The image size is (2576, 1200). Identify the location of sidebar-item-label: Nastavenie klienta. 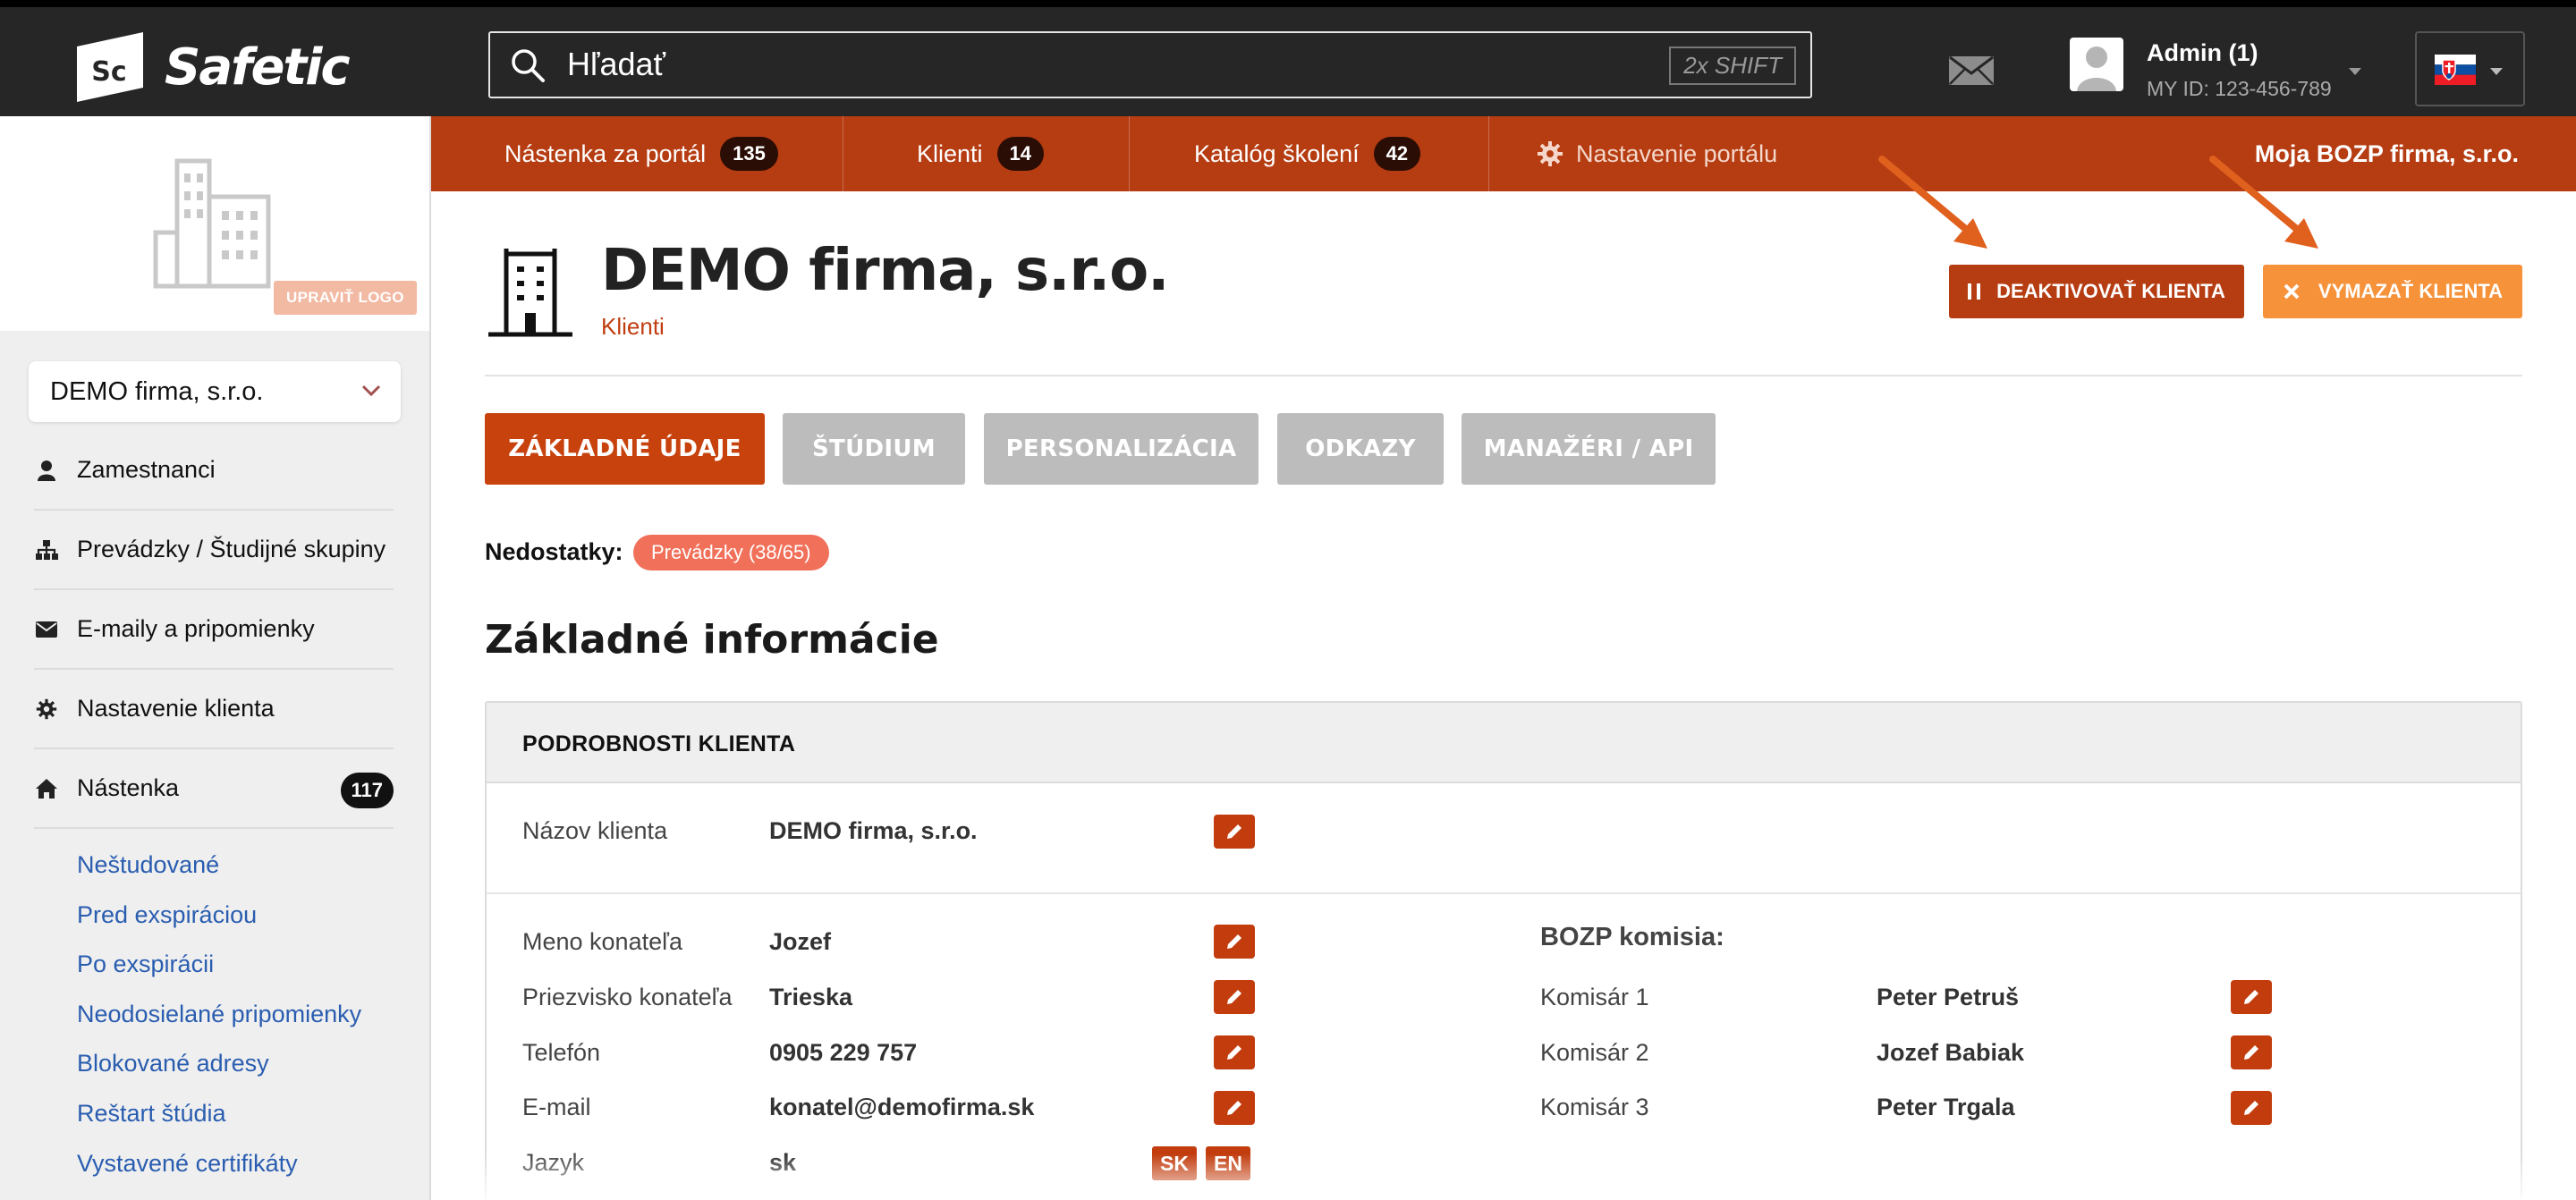
(176, 709).